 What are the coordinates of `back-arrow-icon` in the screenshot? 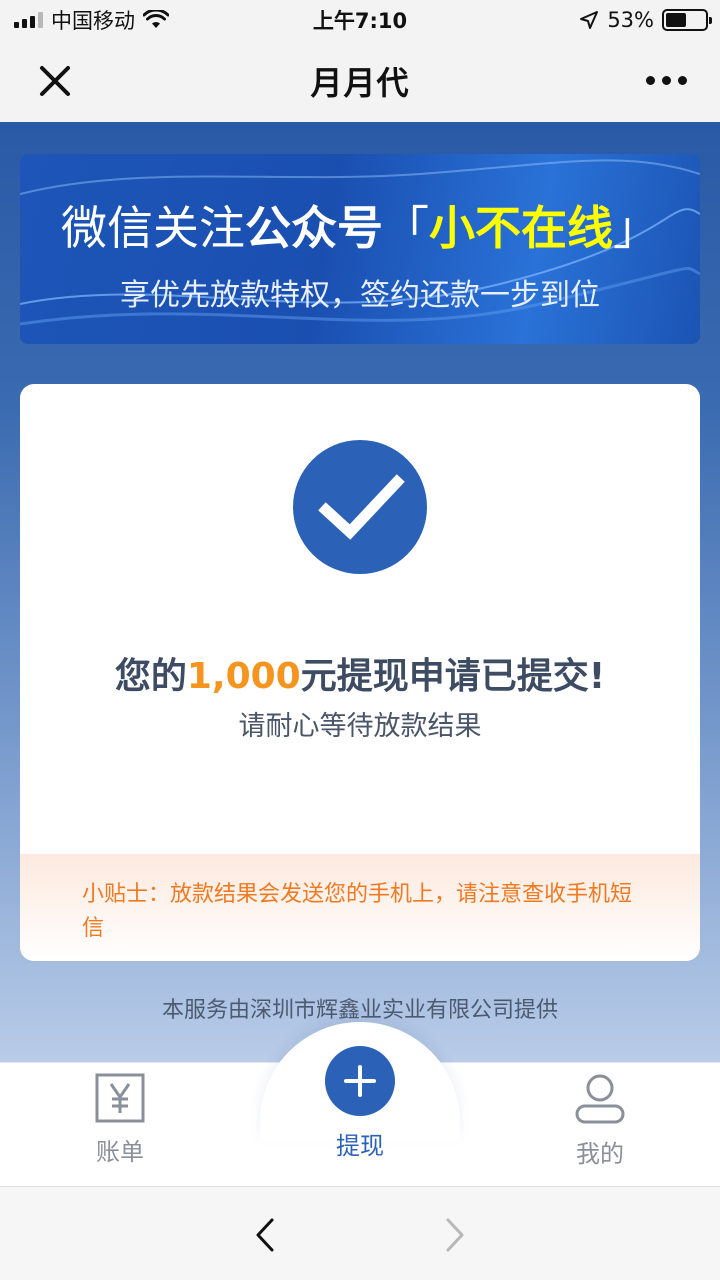 It's located at (265, 1235).